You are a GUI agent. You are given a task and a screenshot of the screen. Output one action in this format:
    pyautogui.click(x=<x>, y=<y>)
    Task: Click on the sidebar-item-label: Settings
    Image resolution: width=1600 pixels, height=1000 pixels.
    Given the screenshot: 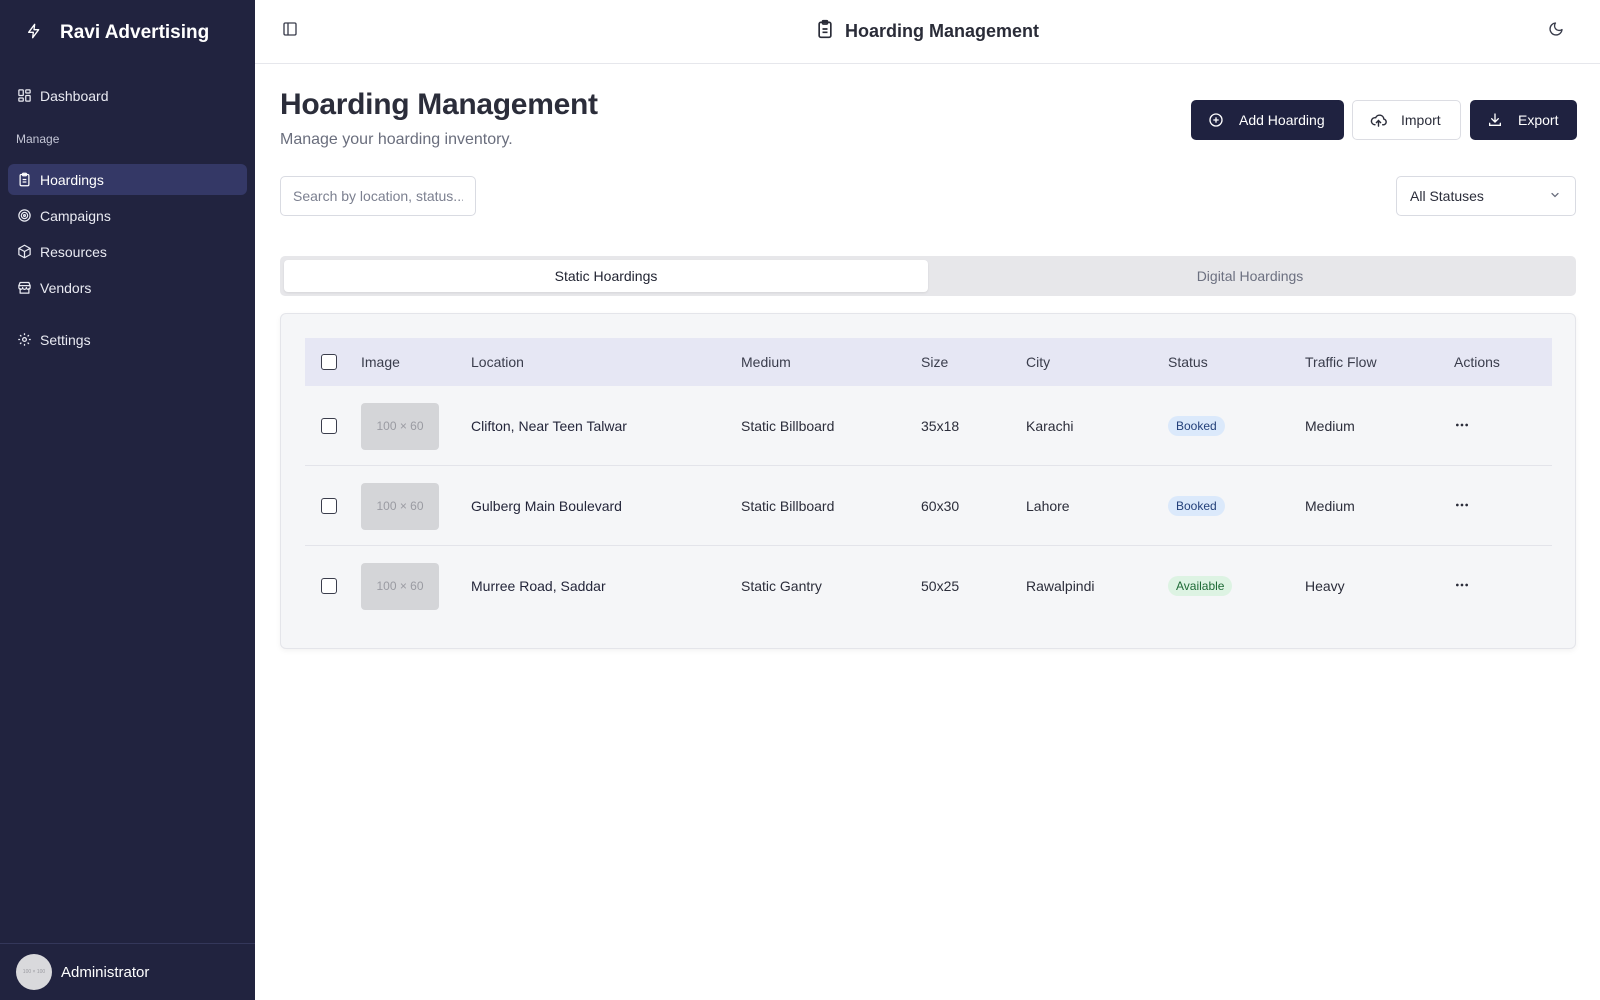 What is the action you would take?
    pyautogui.click(x=65, y=339)
    